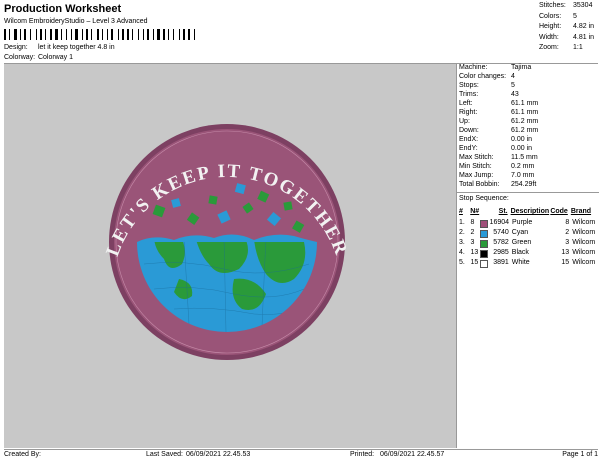  I want to click on max-jump-label: Max Jump:, so click(476, 175).